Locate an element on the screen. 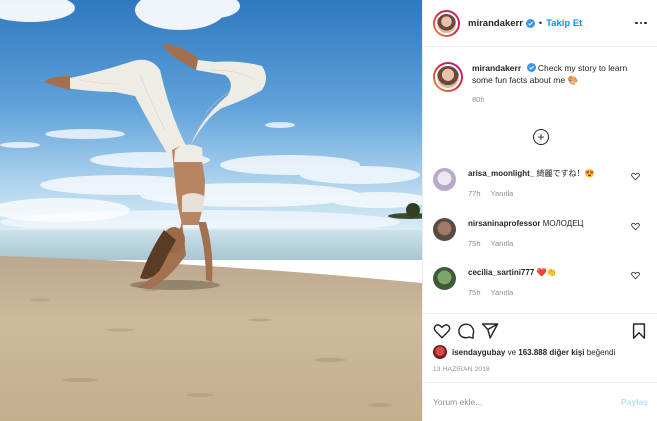 The image size is (657, 421). post-header: mirandakerr • Takip Et is located at coordinates (540, 23).